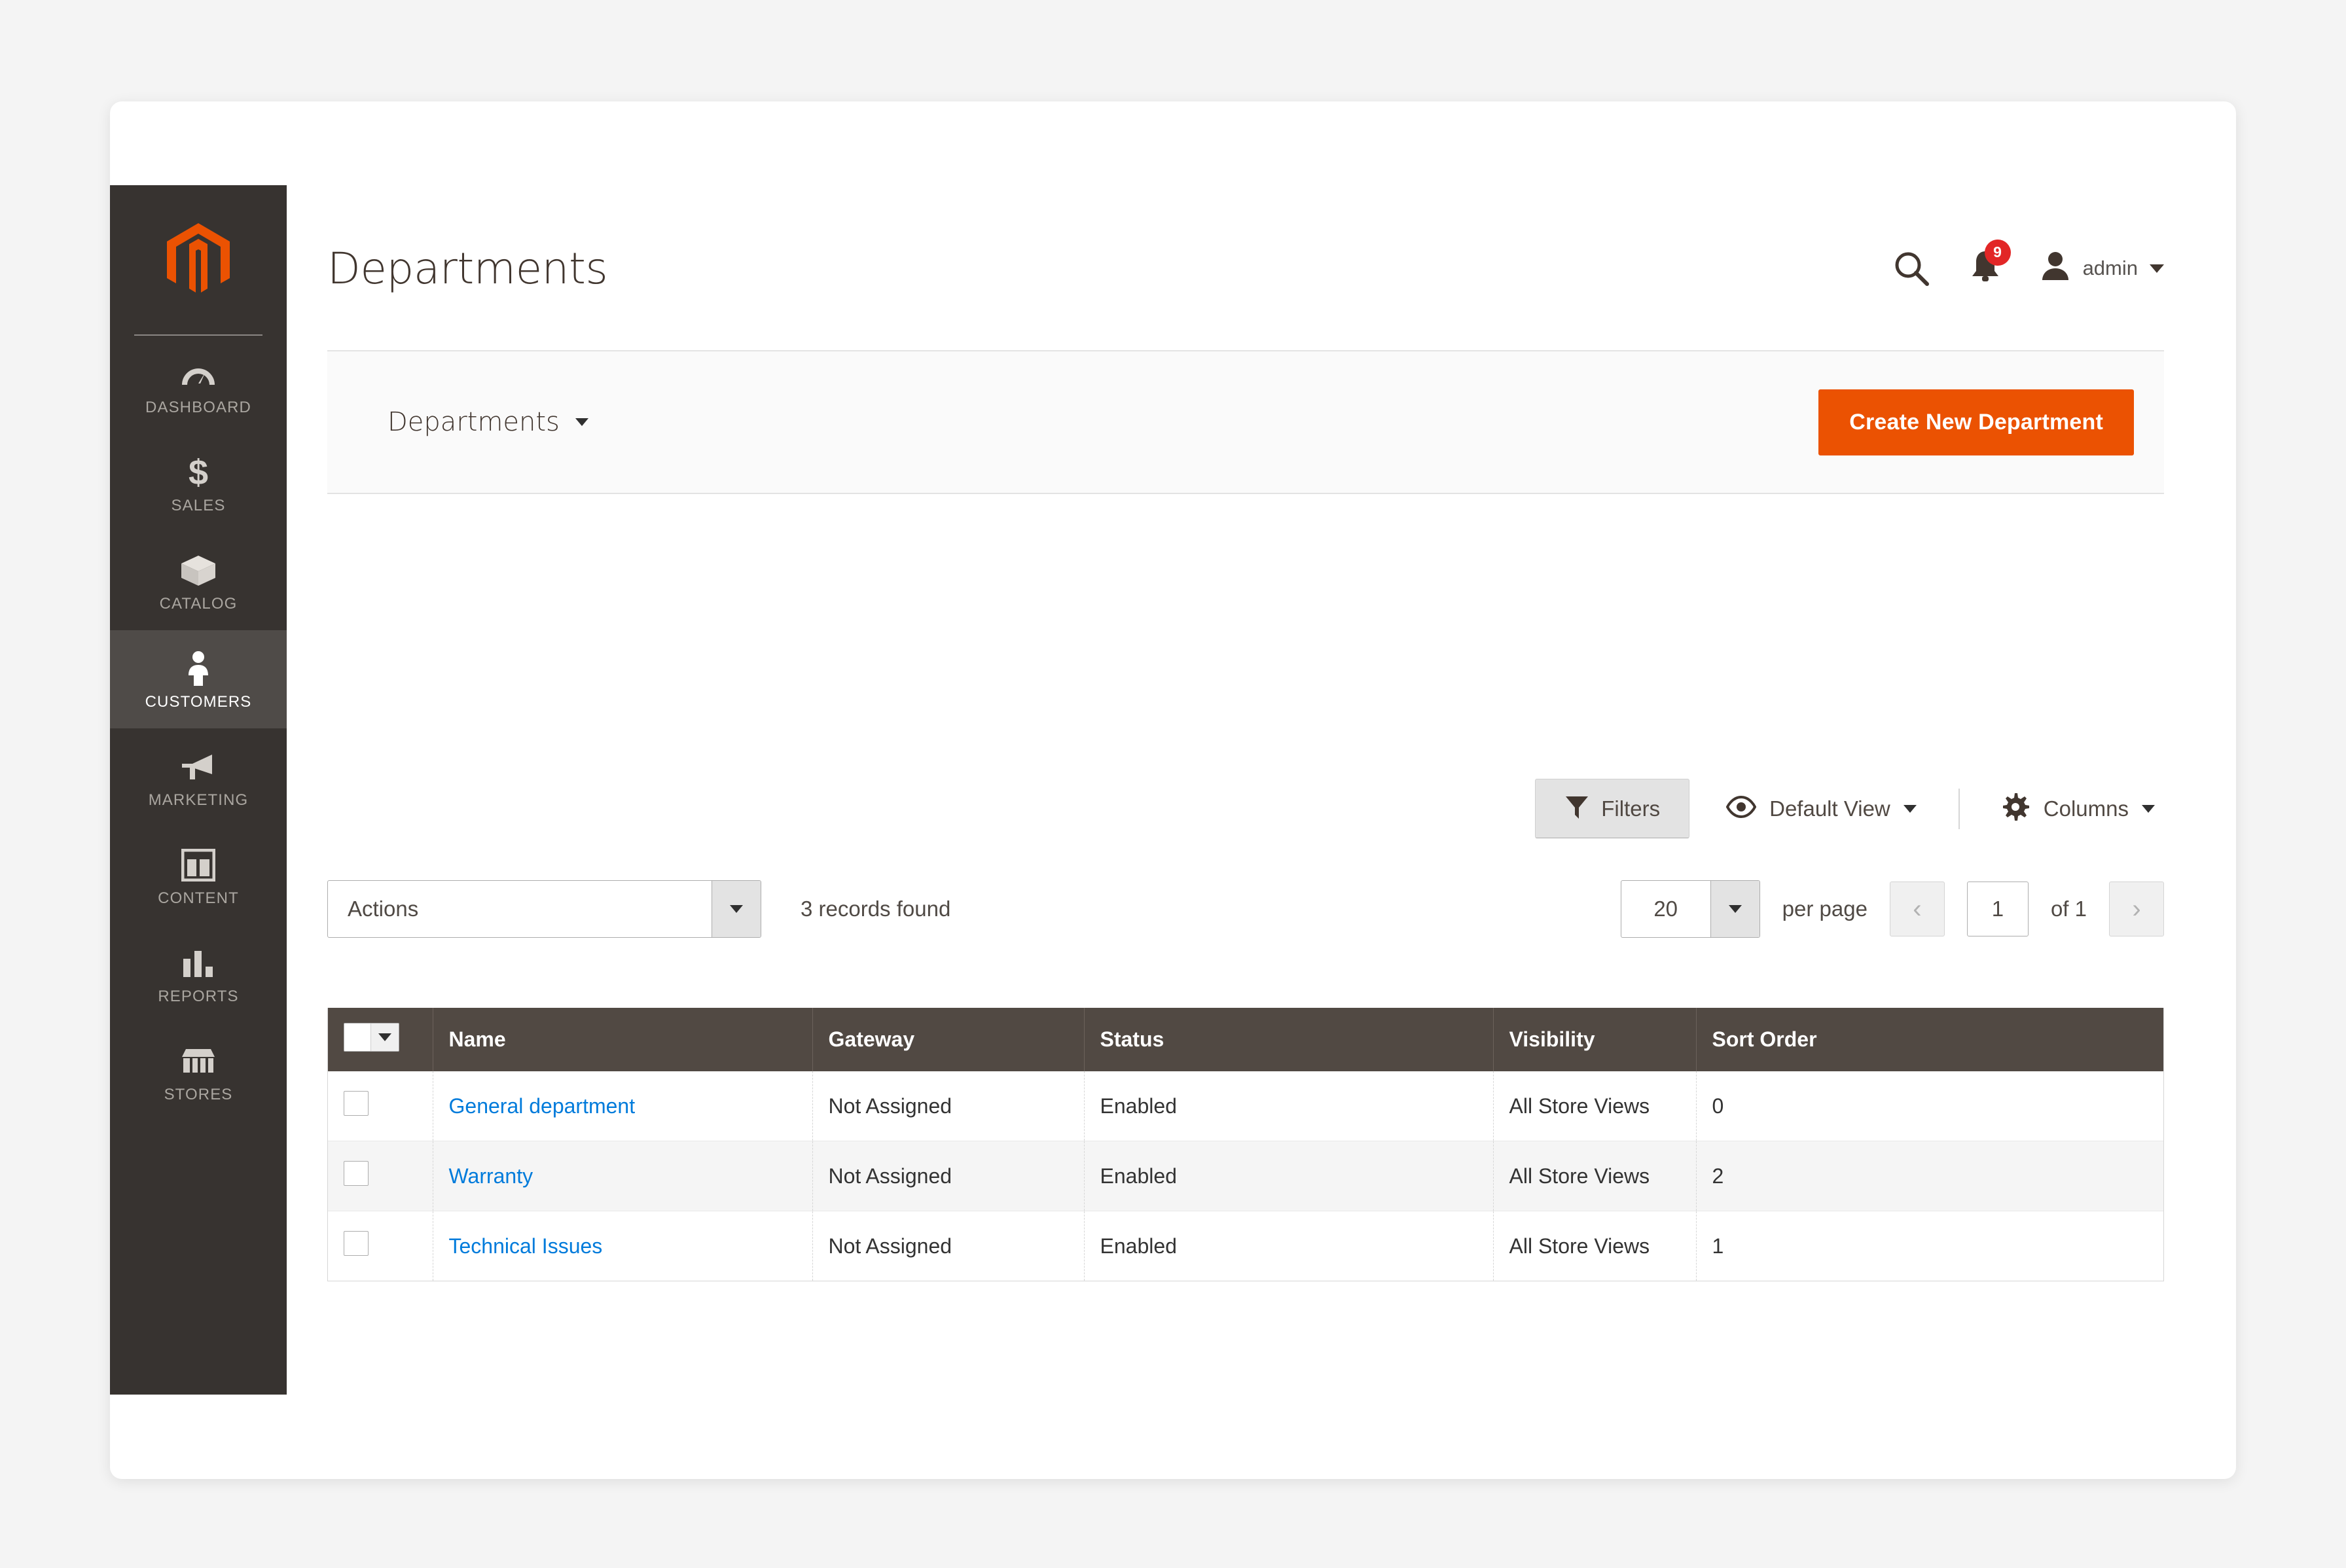 This screenshot has height=1568, width=2346. What do you see at coordinates (1718, 1246) in the screenshot?
I see `row-sort-order-cell: 1` at bounding box center [1718, 1246].